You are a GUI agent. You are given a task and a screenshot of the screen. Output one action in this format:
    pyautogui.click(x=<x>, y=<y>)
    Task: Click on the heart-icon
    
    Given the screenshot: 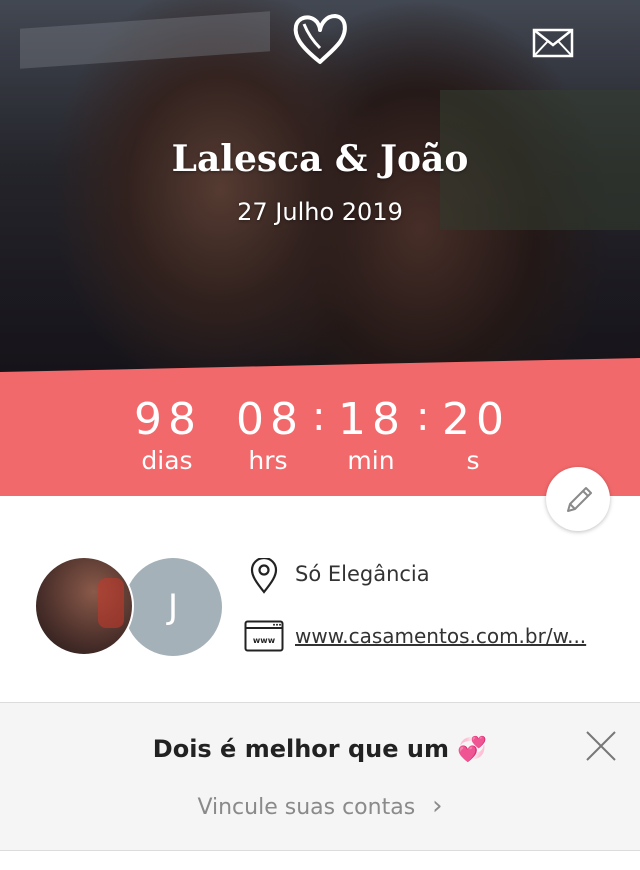 What is the action you would take?
    pyautogui.click(x=320, y=39)
    